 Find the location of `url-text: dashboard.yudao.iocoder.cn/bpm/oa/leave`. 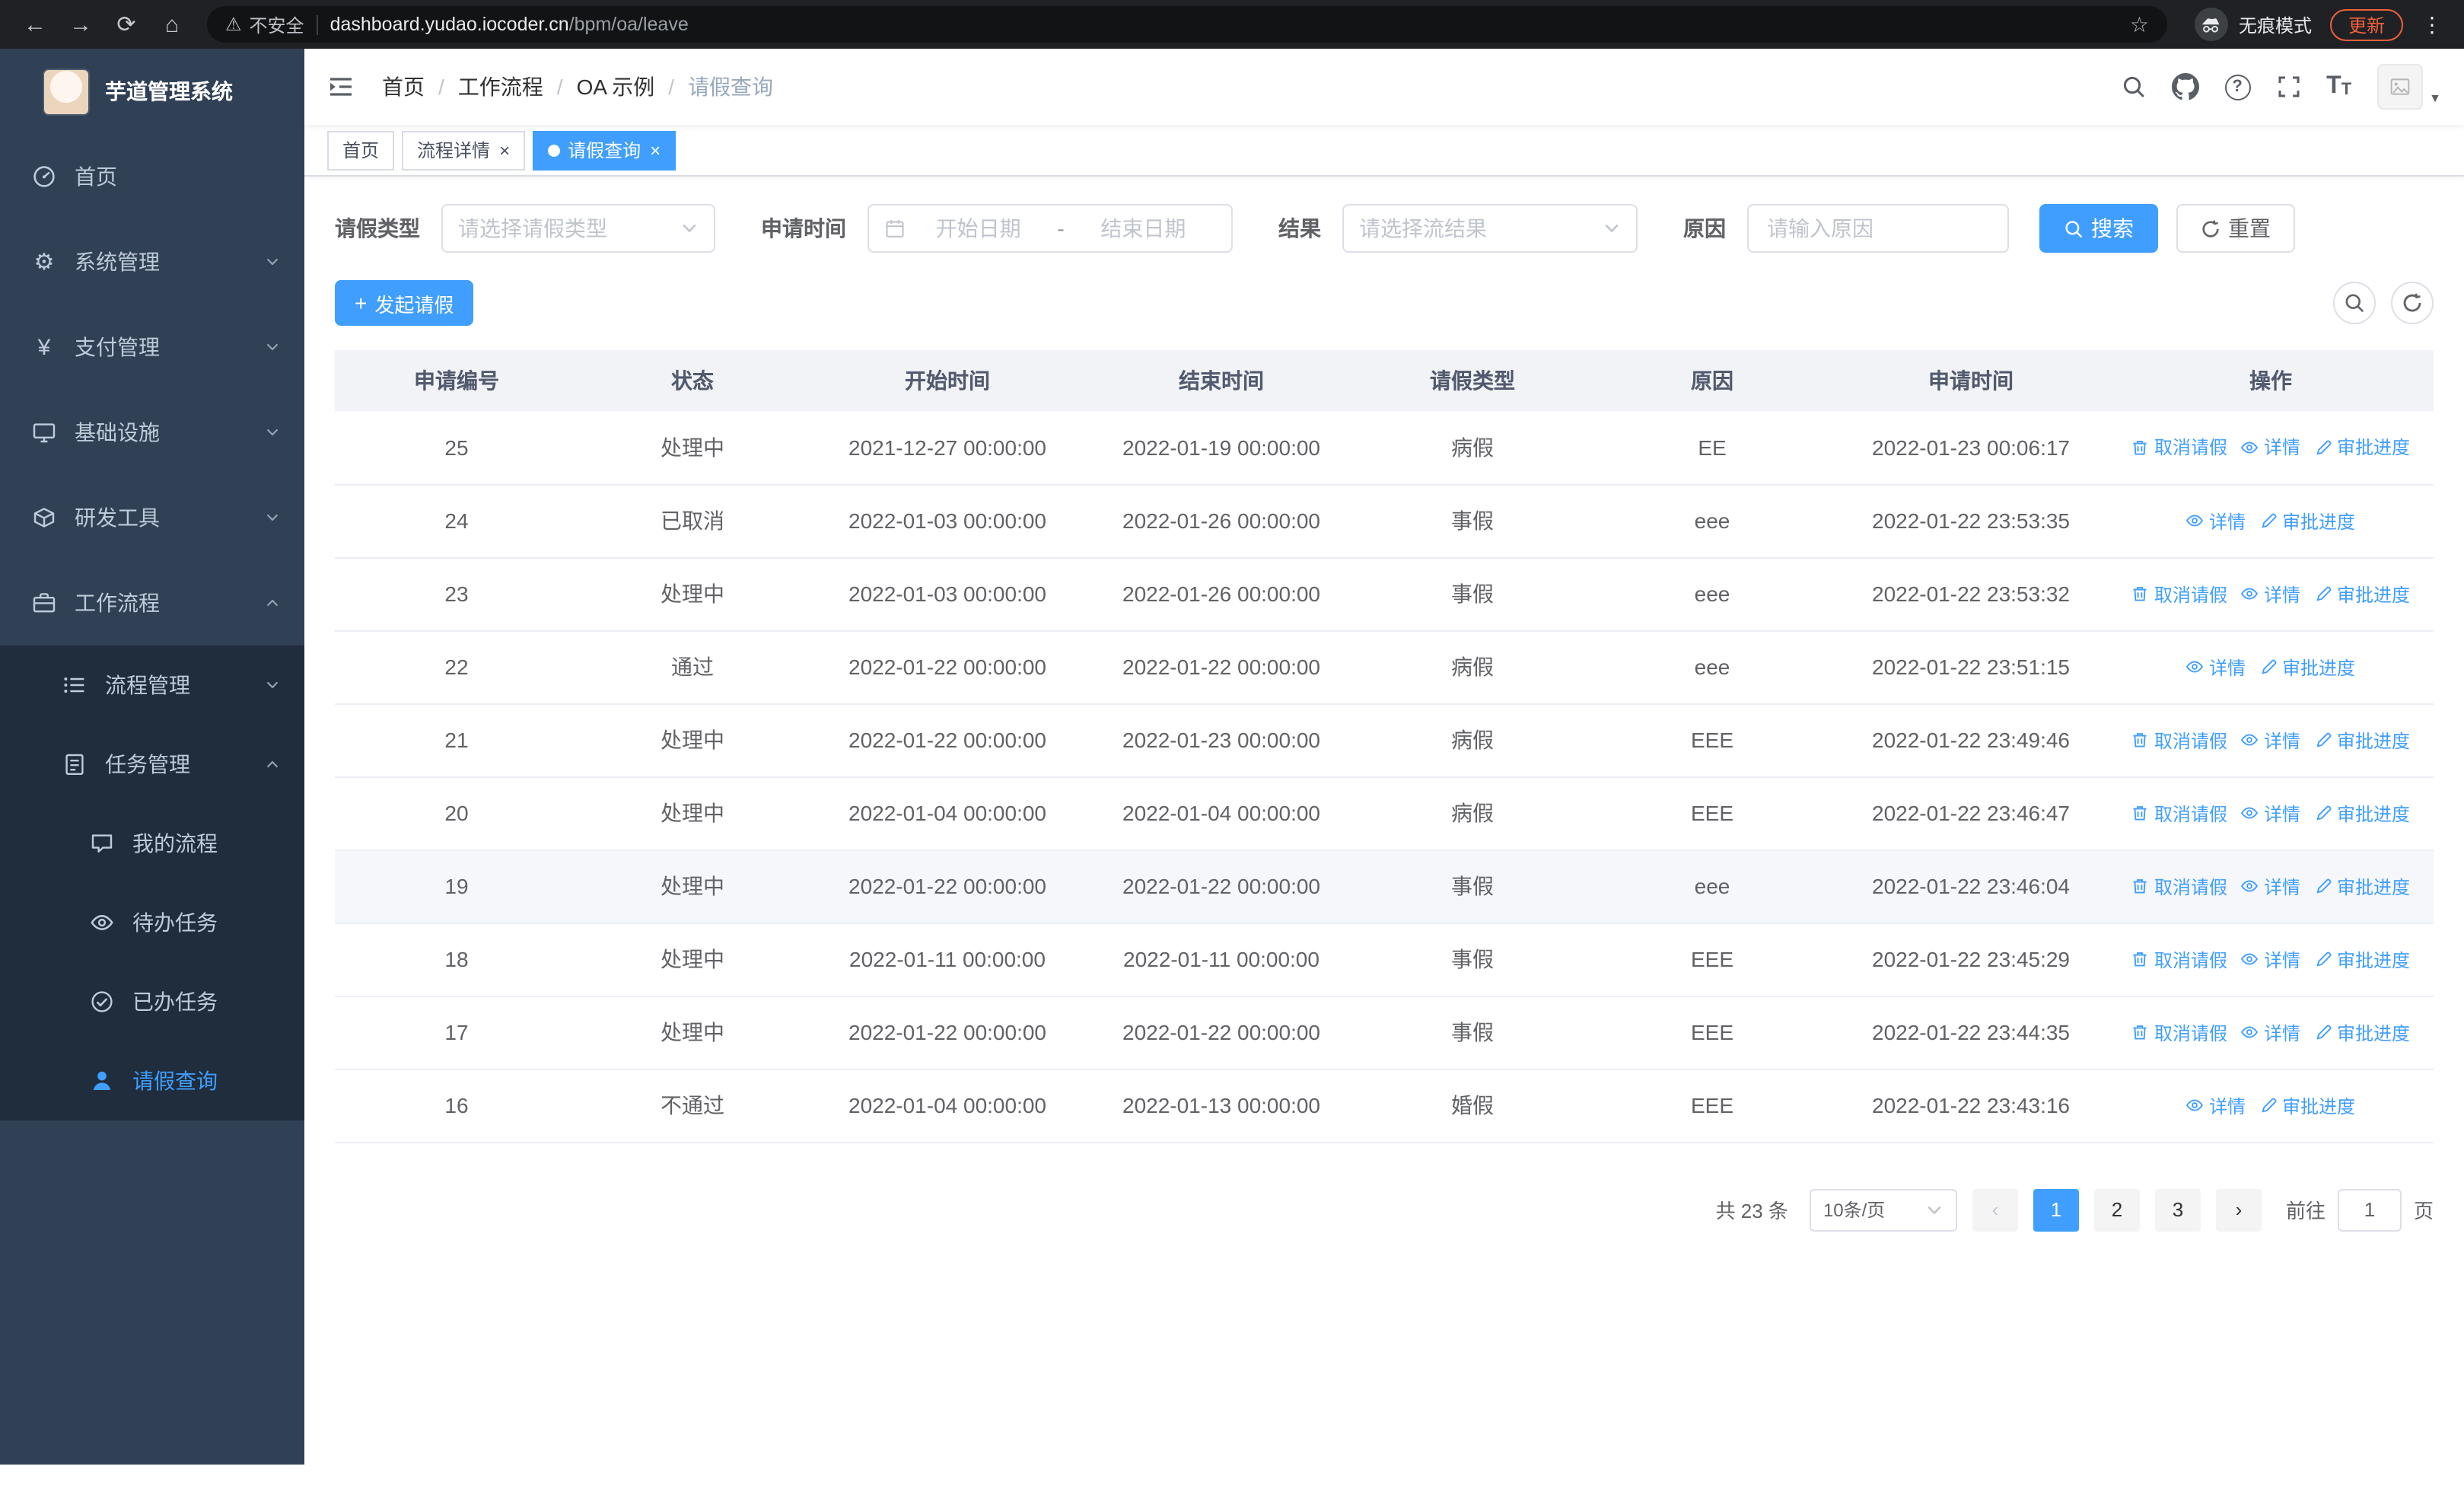

url-text: dashboard.yudao.iocoder.cn/bpm/oa/leave is located at coordinates (1224, 25).